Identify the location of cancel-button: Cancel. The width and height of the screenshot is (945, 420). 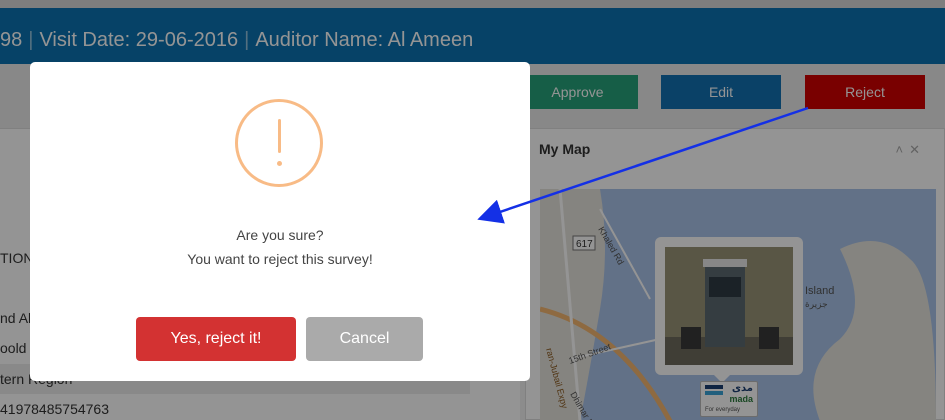
(364, 339).